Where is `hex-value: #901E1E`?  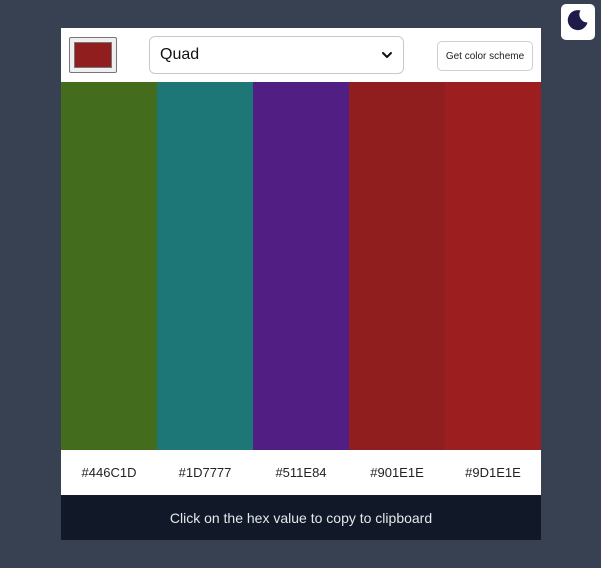
hex-value: #901E1E is located at coordinates (397, 472).